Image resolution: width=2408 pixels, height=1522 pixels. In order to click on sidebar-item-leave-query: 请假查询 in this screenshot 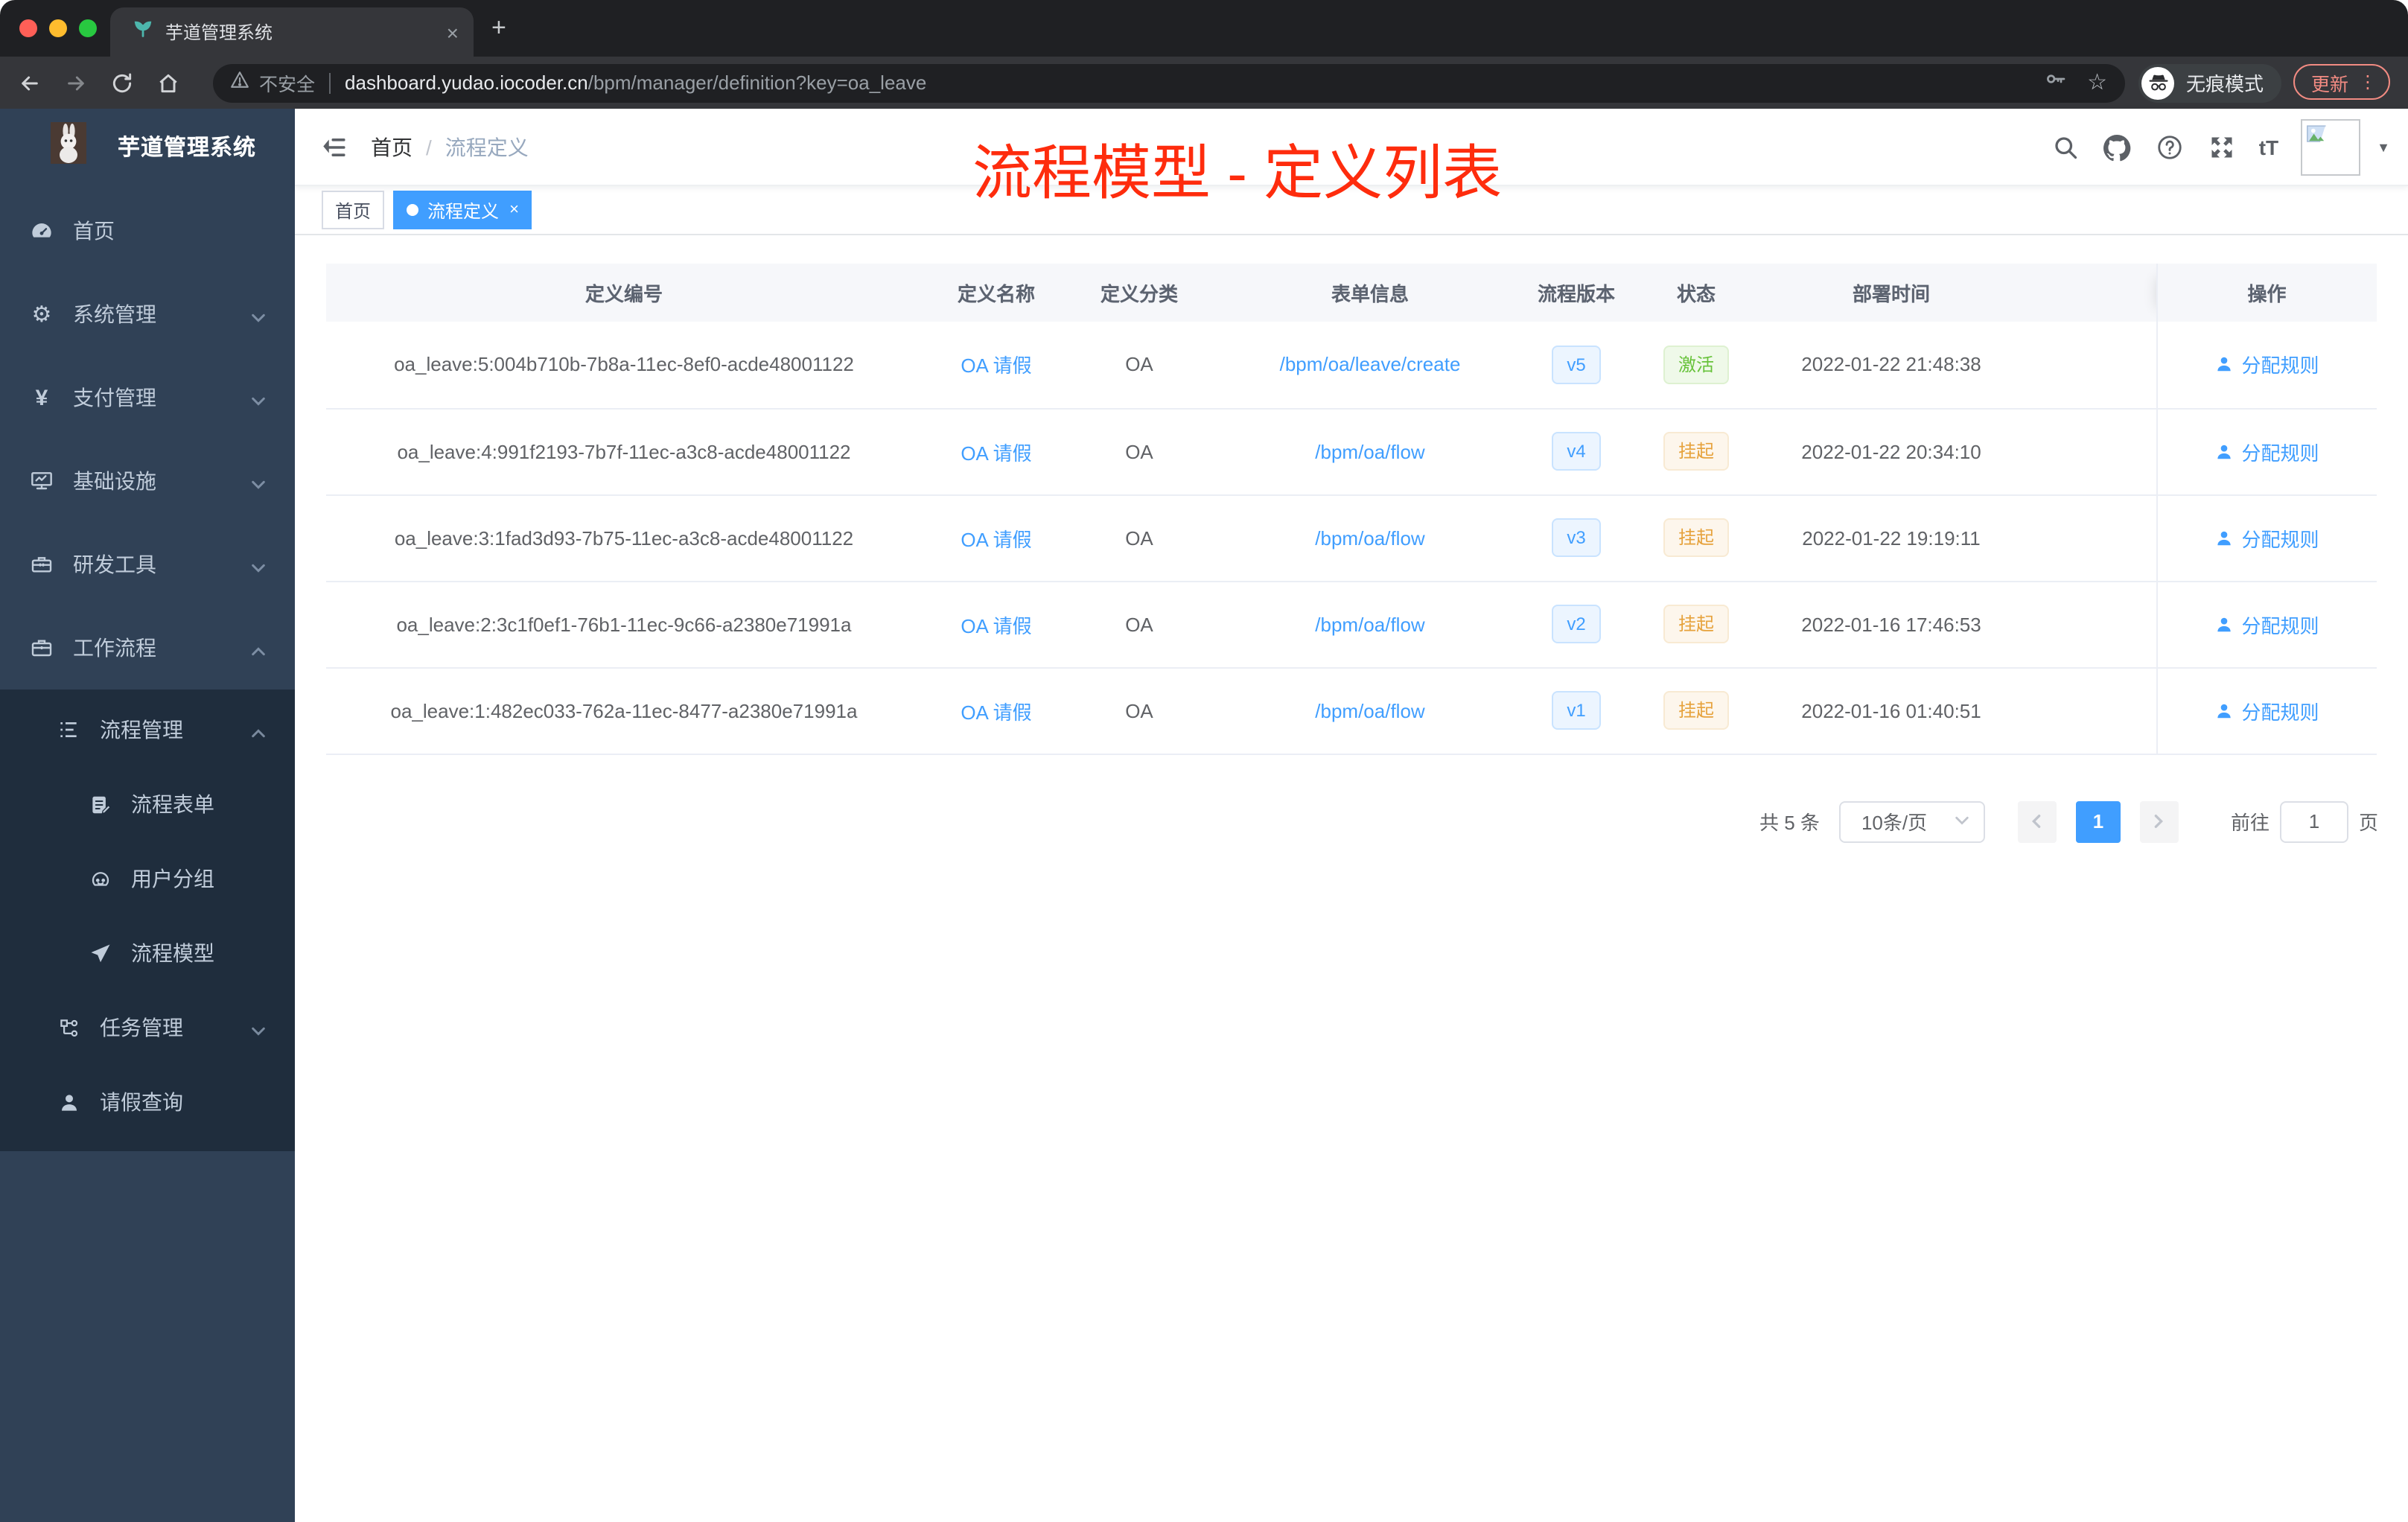, I will do `click(147, 1102)`.